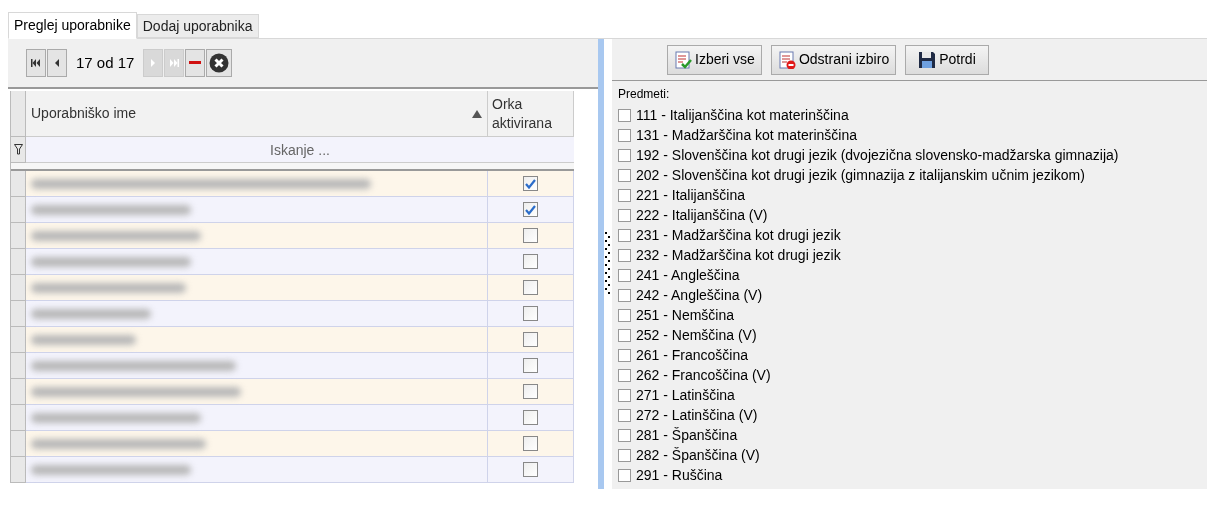 Image resolution: width=1211 pixels, height=506 pixels. I want to click on tab: Dodaj uporabnika, so click(197, 26).